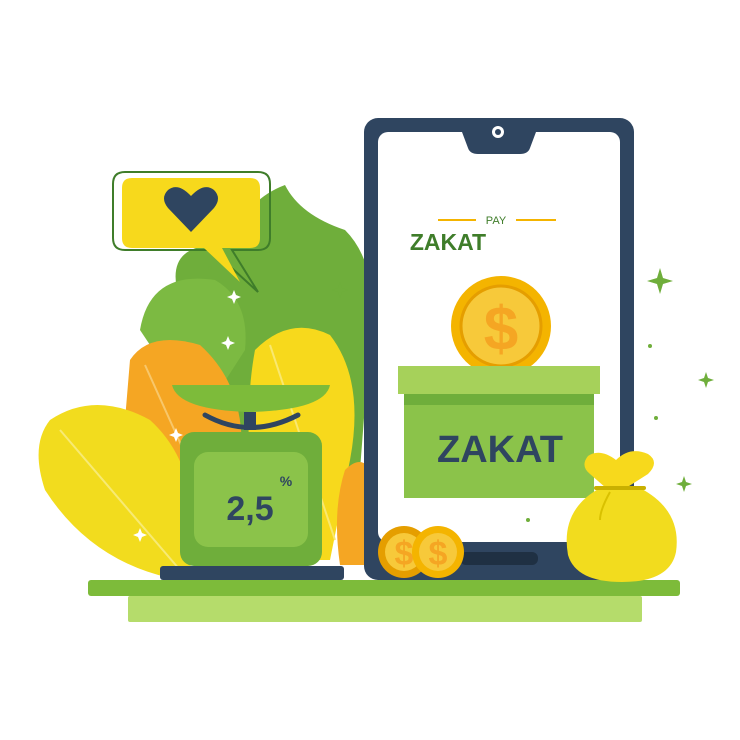 The image size is (740, 740). I want to click on zakat-title: ZAKAT, so click(448, 242).